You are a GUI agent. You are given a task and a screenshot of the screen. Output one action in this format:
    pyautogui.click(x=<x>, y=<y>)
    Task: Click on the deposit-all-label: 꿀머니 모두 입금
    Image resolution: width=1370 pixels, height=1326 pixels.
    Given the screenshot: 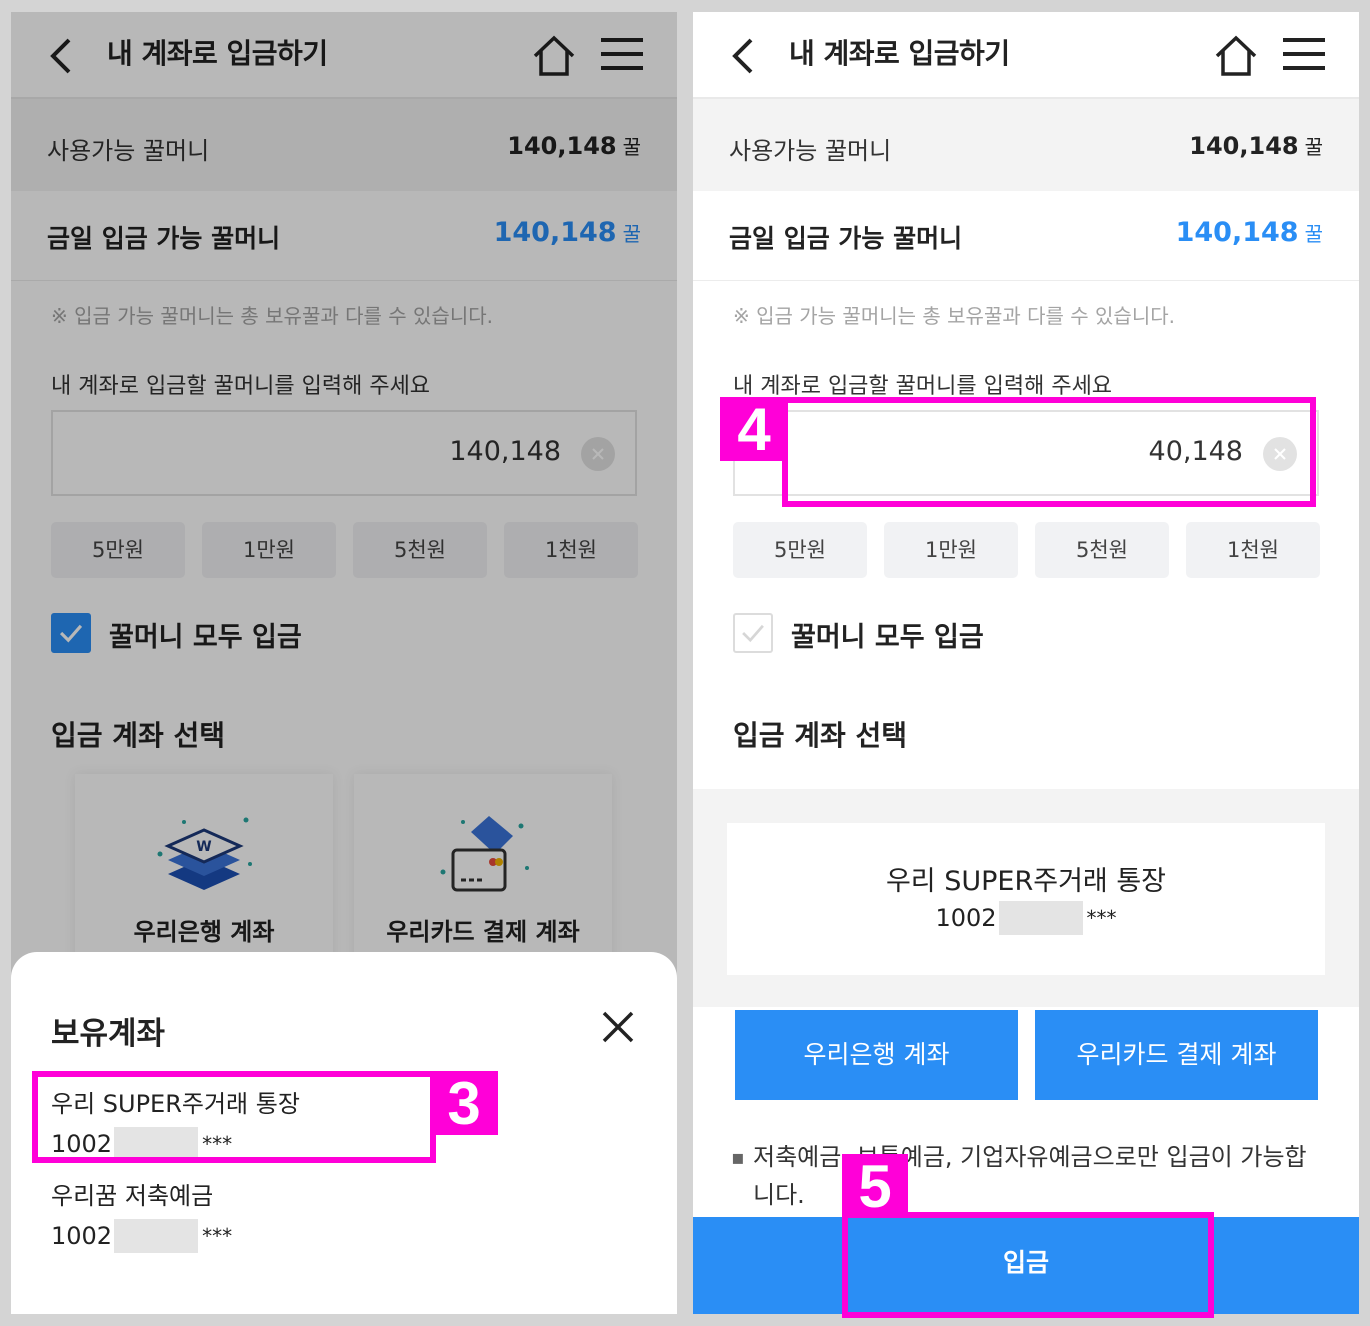 What is the action you would take?
    pyautogui.click(x=887, y=637)
    